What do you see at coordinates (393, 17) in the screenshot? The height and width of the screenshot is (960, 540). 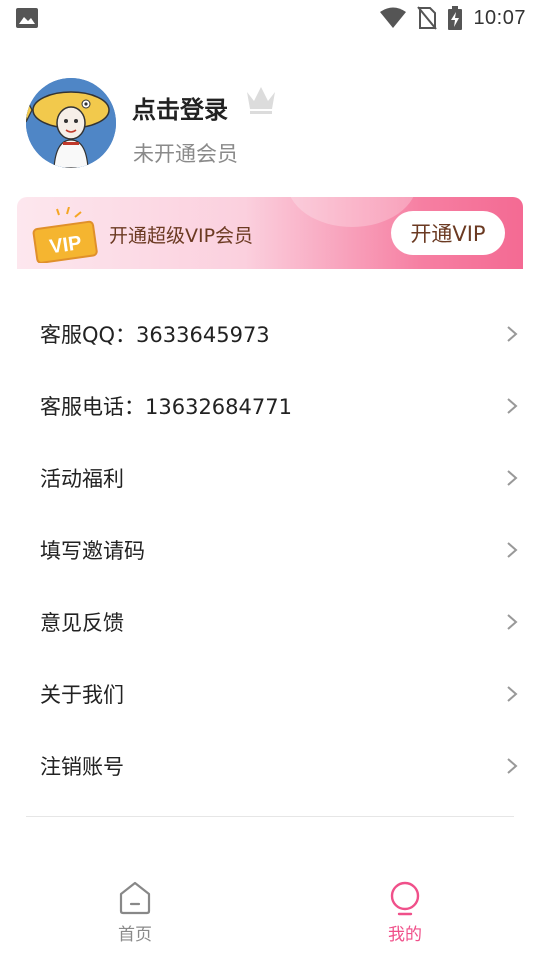 I see `wifi-icon` at bounding box center [393, 17].